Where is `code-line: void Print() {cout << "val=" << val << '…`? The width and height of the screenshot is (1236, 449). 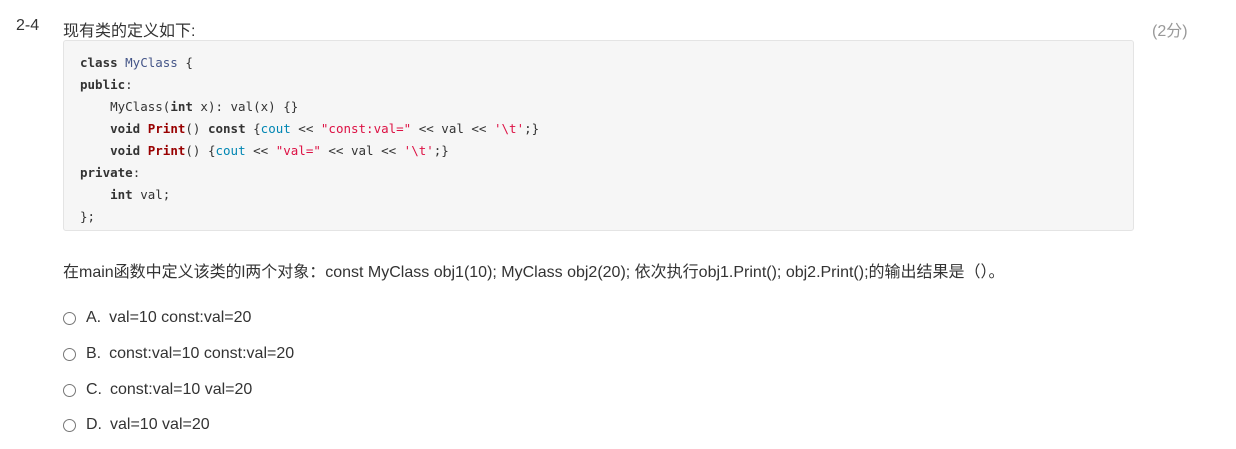 code-line: void Print() {cout << "val=" << val << '… is located at coordinates (598, 151).